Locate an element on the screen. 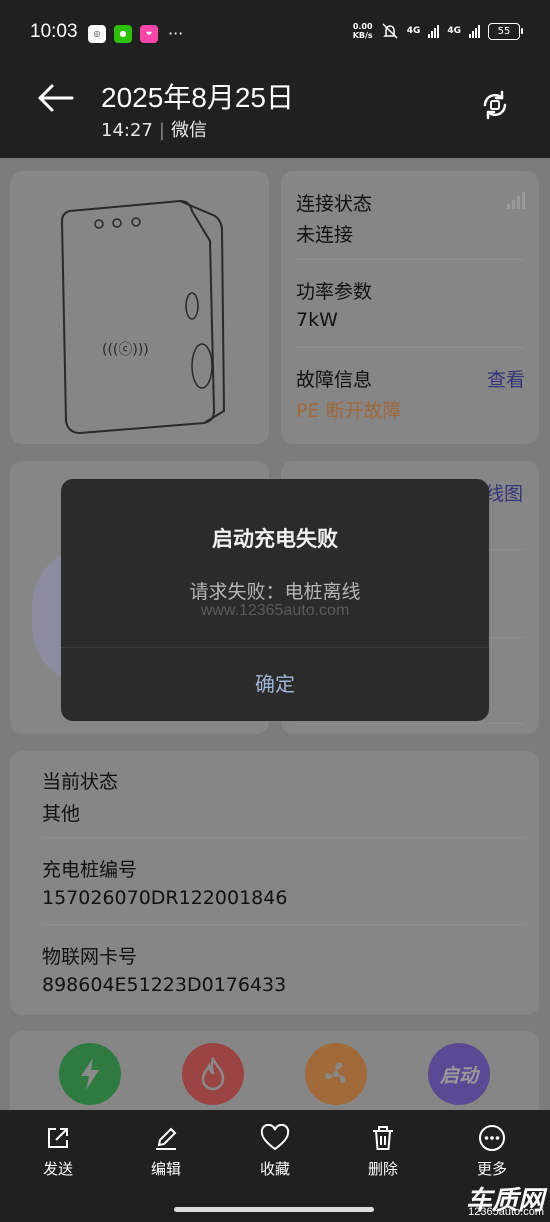  pink-app-icon: ❤ is located at coordinates (149, 33).